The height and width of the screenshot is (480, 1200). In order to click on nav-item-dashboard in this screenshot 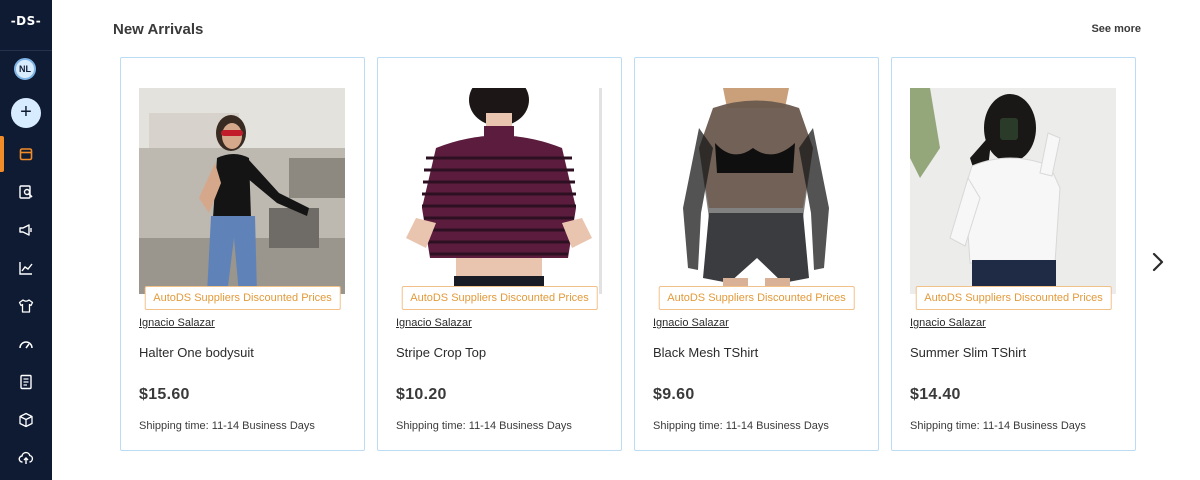, I will do `click(26, 344)`.